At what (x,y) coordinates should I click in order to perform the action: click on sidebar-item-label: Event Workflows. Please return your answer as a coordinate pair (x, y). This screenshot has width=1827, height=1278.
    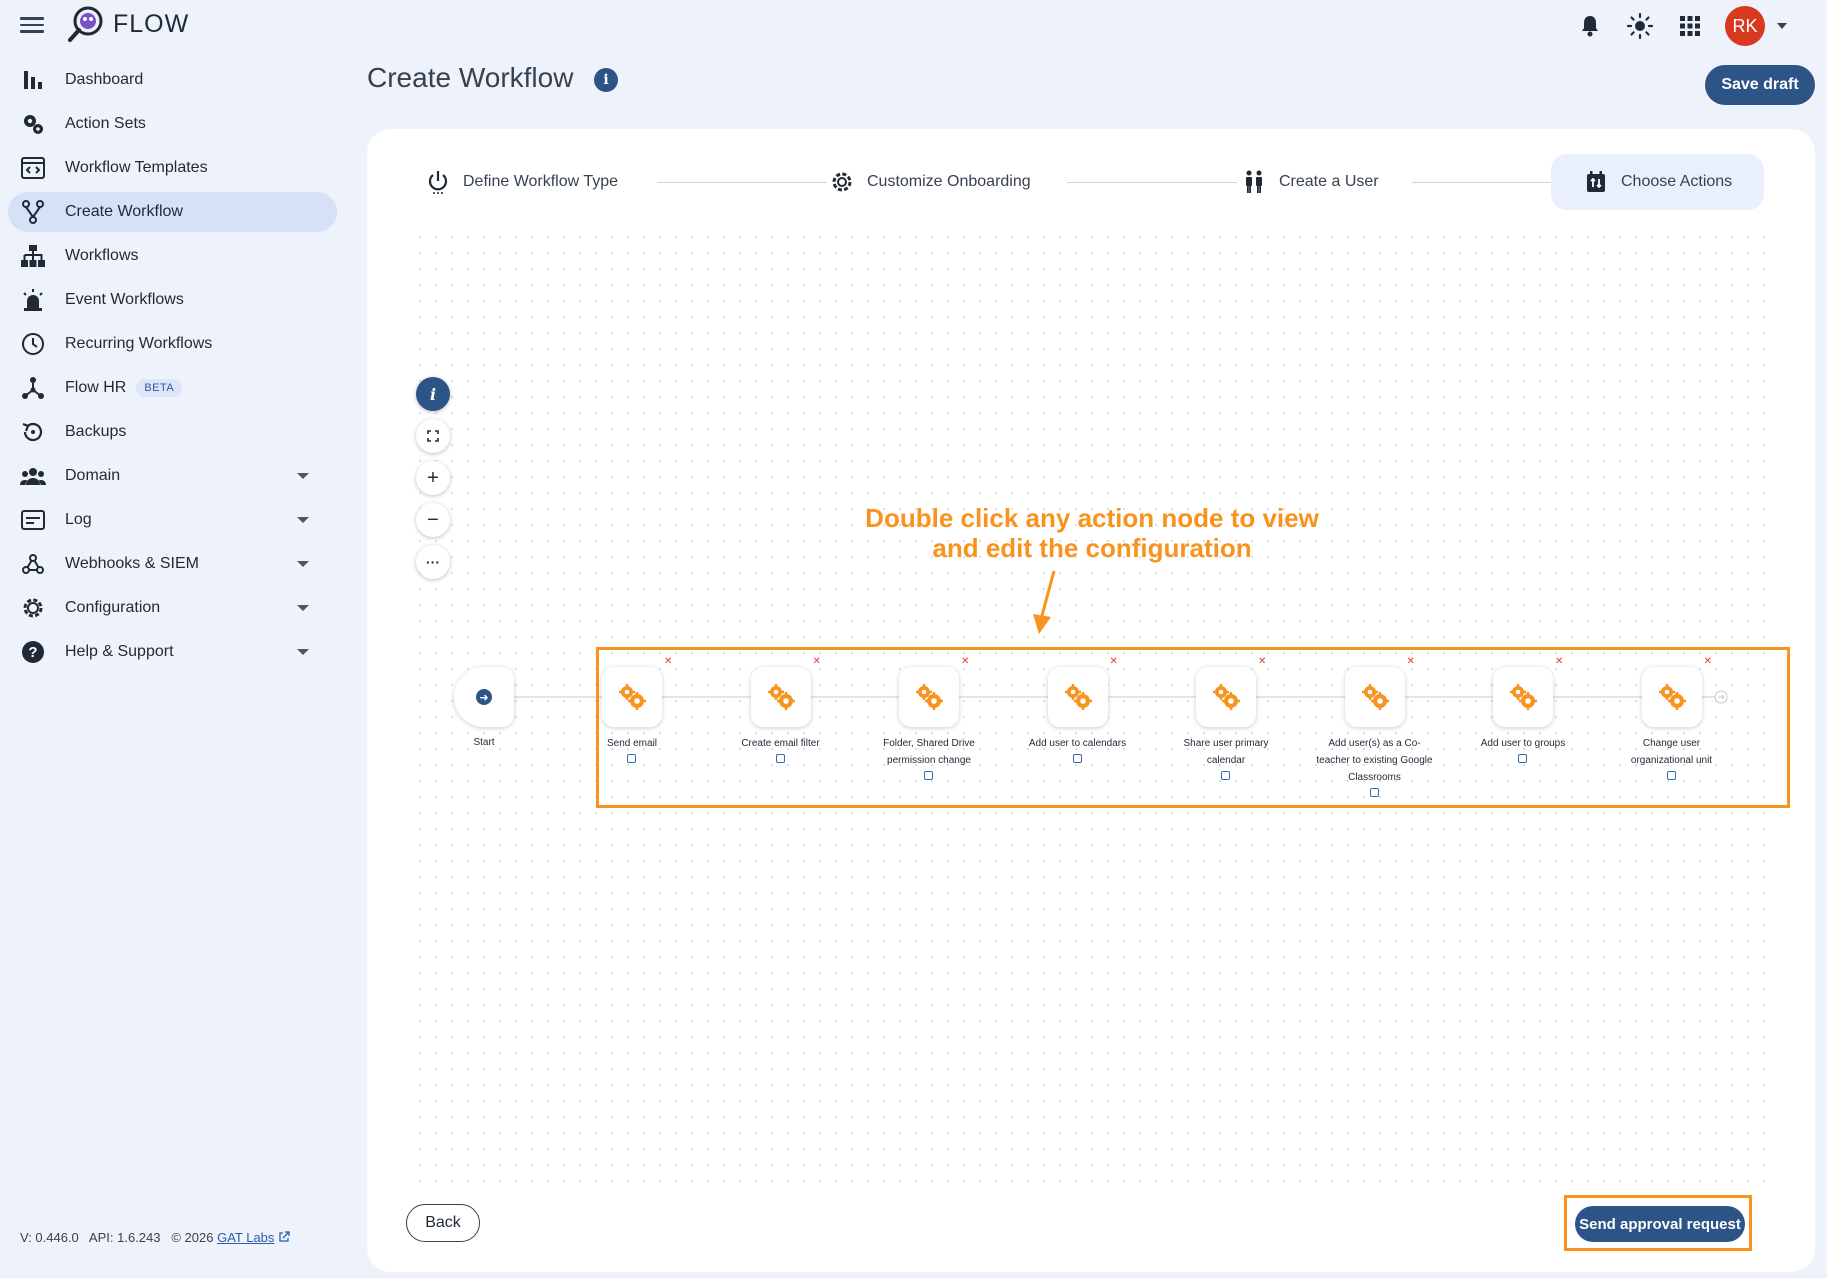
    Looking at the image, I should click on (124, 299).